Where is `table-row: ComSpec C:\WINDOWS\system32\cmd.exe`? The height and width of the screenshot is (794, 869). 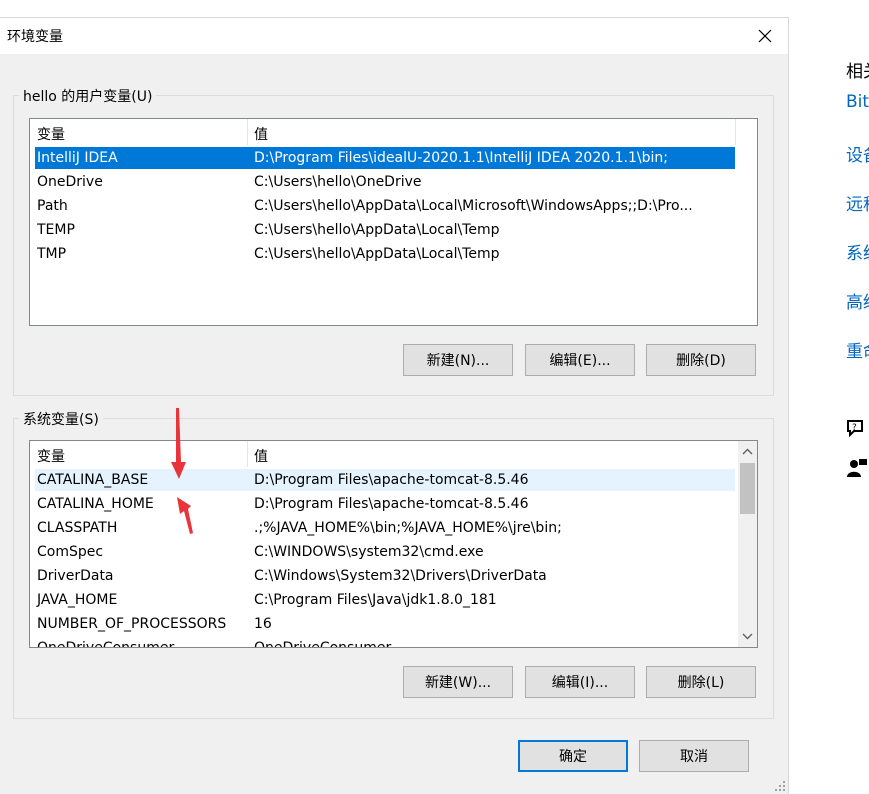 table-row: ComSpec C:\WINDOWS\system32\cmd.exe is located at coordinates (385, 552).